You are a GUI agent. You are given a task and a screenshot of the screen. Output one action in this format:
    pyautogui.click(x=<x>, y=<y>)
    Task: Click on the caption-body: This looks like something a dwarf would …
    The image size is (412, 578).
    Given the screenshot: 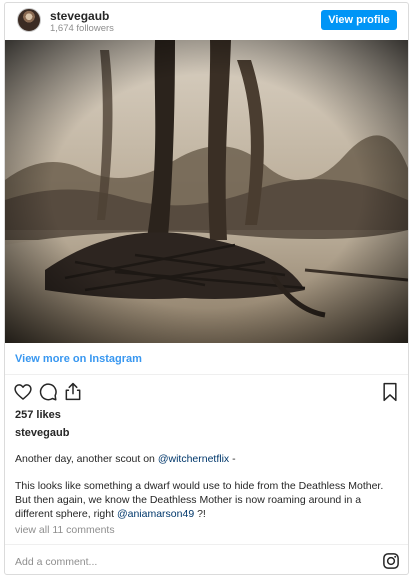 What is the action you would take?
    pyautogui.click(x=208, y=500)
    